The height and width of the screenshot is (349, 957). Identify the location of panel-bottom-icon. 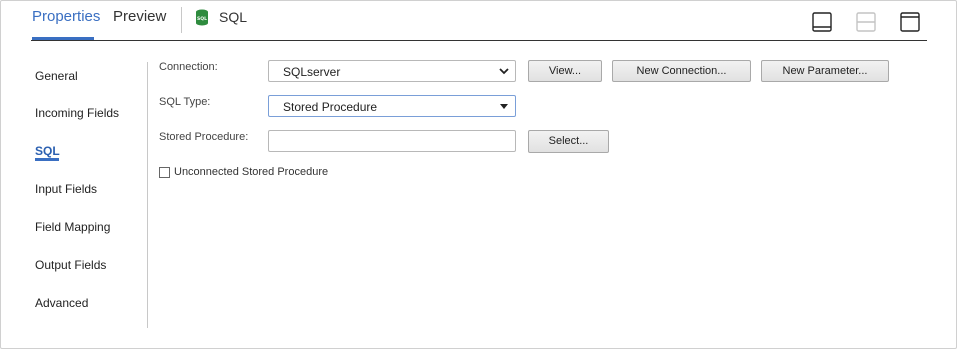
(822, 22).